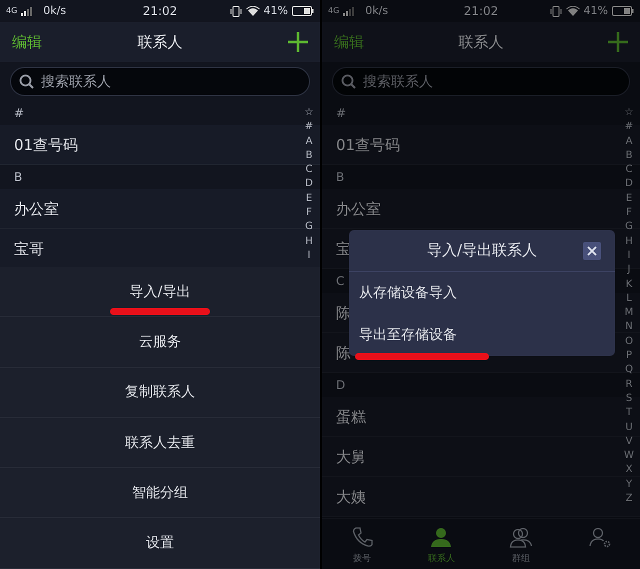 The height and width of the screenshot is (569, 640). Describe the element at coordinates (408, 335) in the screenshot. I see `dialog-option: 导出至存储设备` at that location.